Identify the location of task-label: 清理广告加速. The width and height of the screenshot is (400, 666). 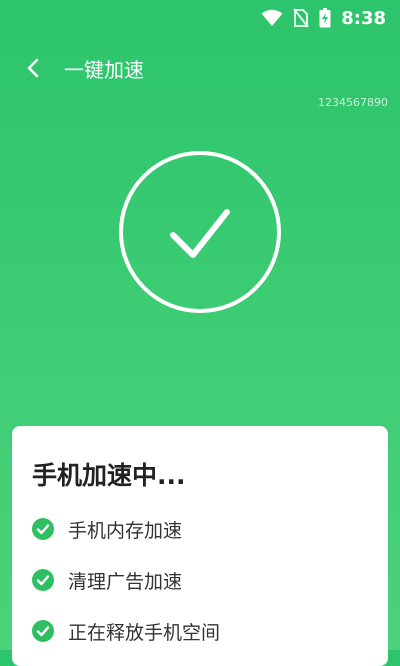
(125, 581).